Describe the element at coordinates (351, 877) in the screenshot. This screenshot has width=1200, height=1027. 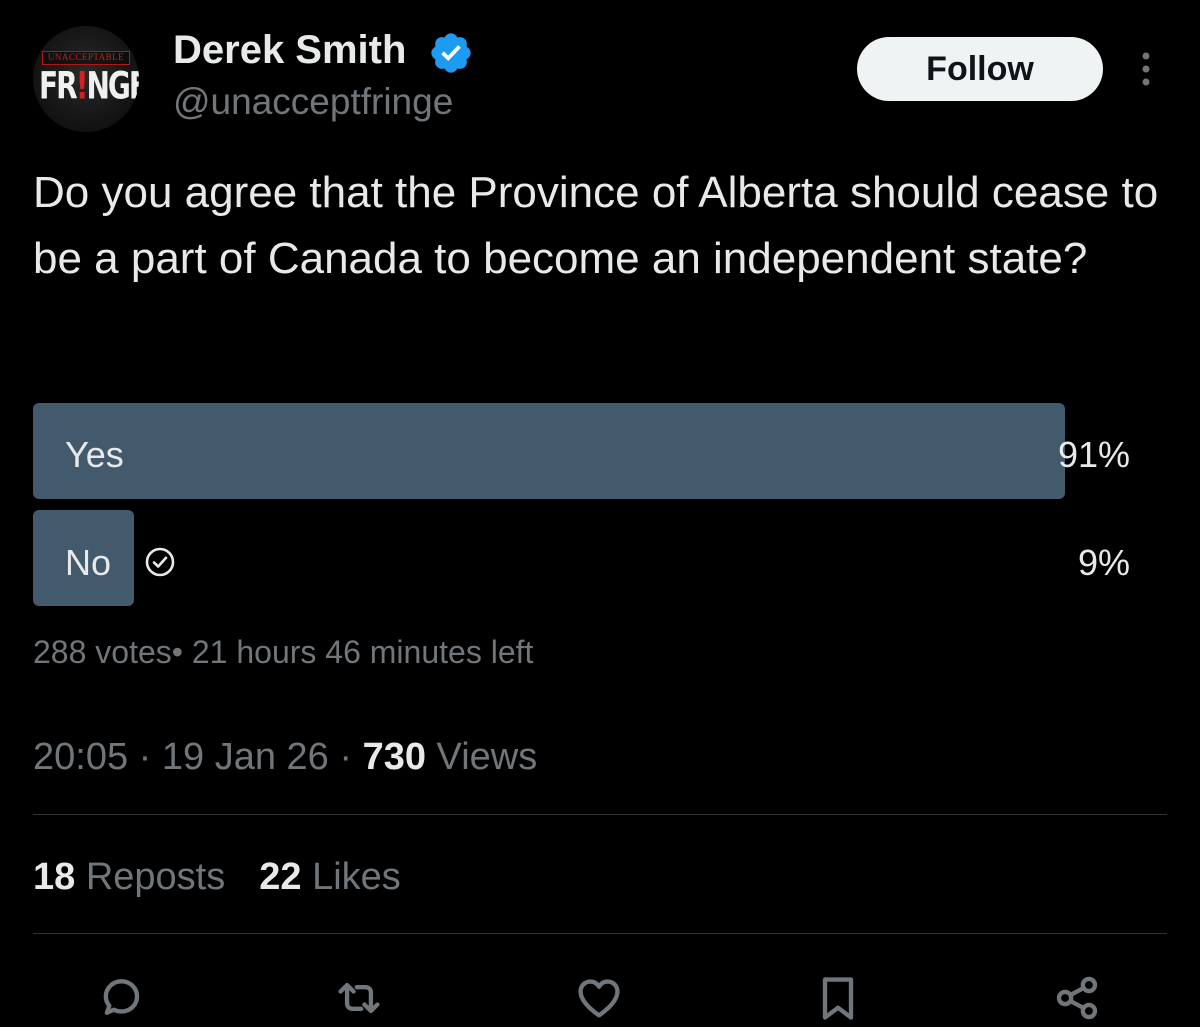
I see `likes-label: Likes` at that location.